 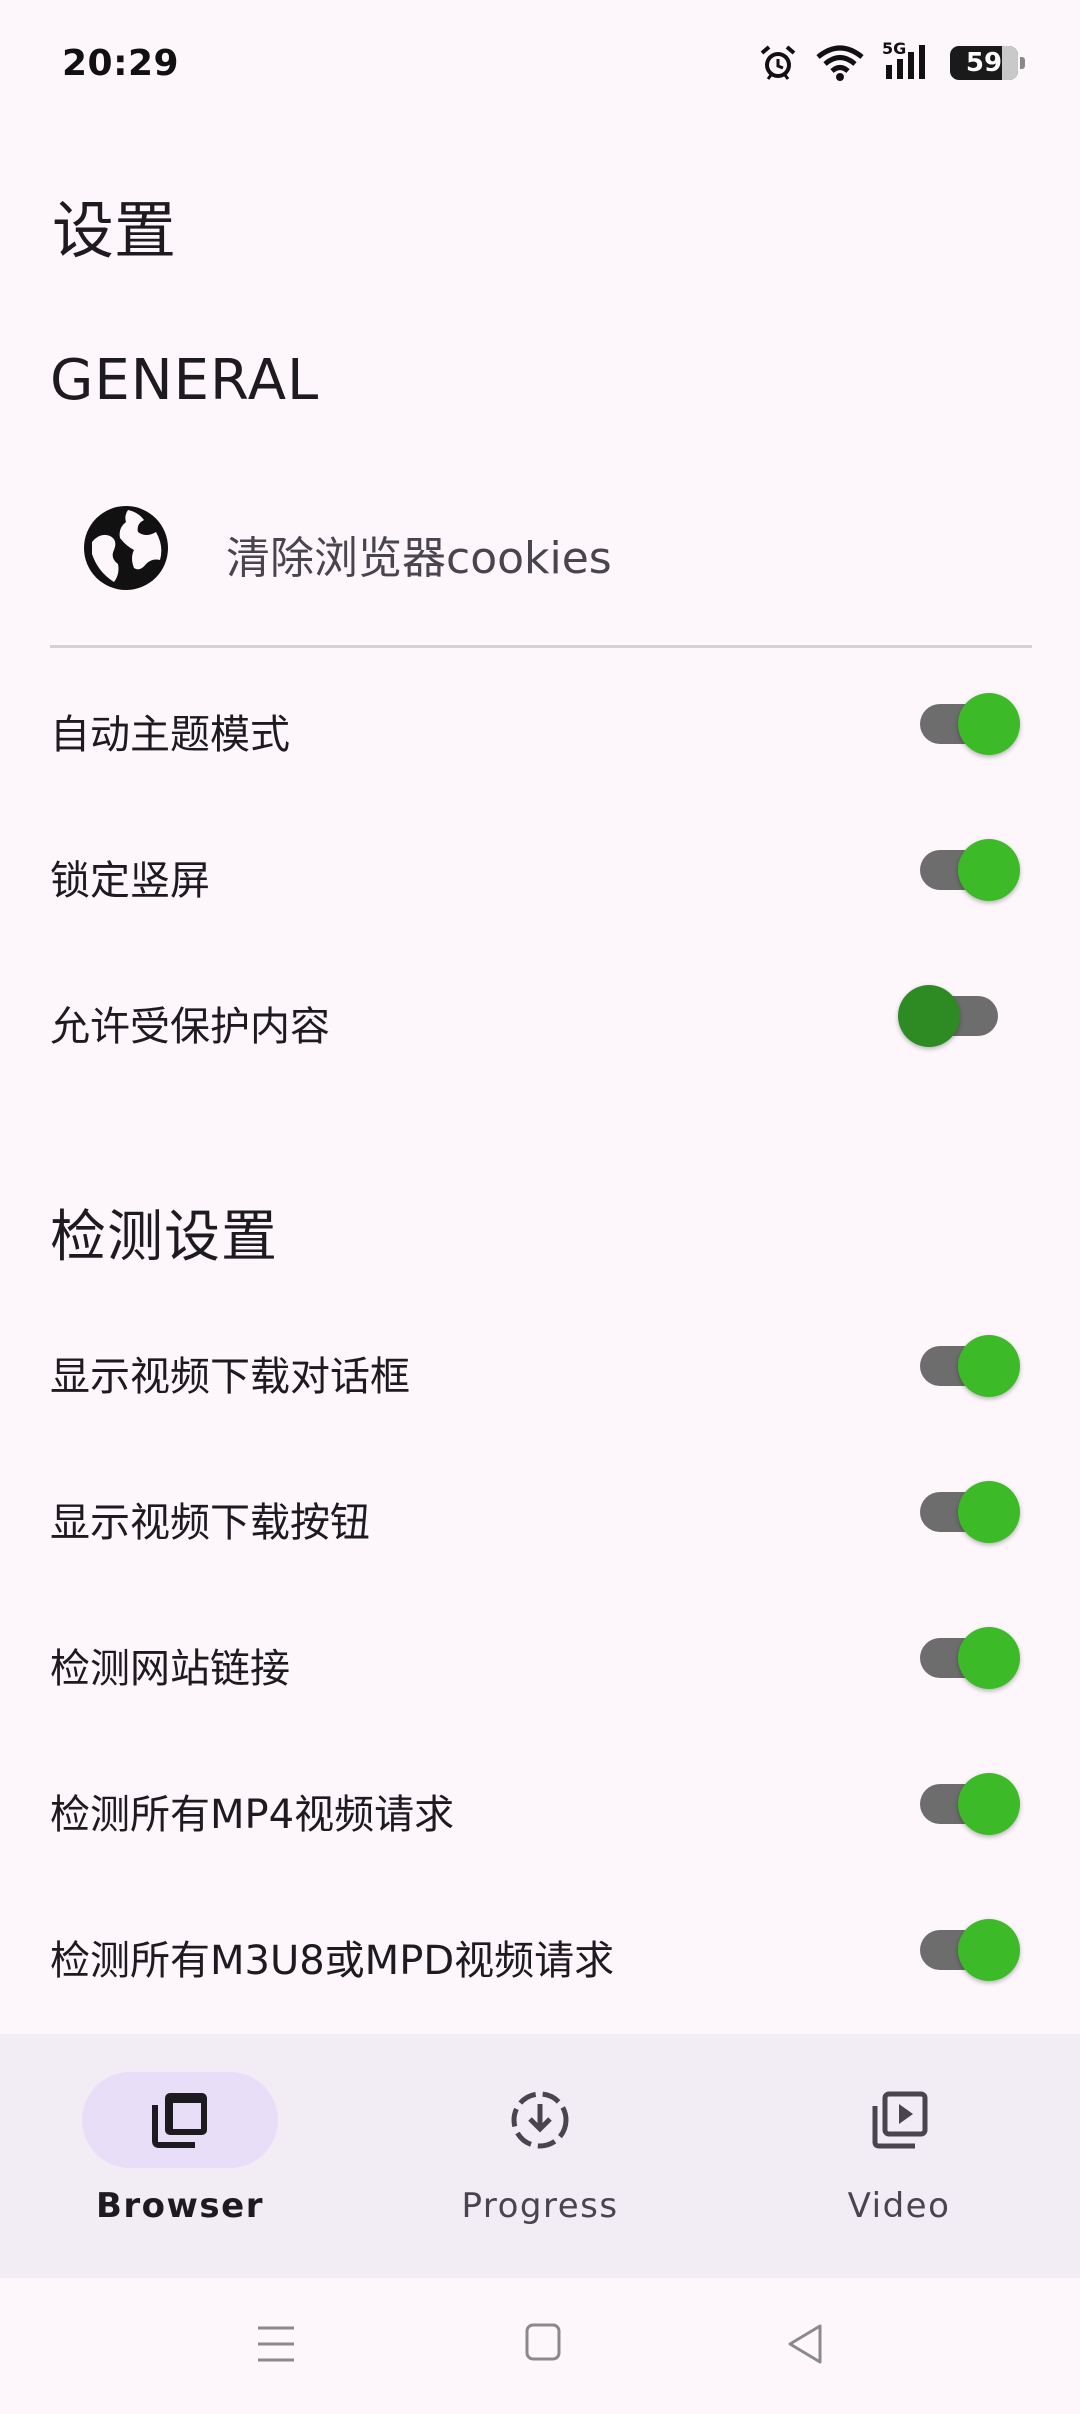 What do you see at coordinates (899, 2206) in the screenshot?
I see `nav-label-video: Video` at bounding box center [899, 2206].